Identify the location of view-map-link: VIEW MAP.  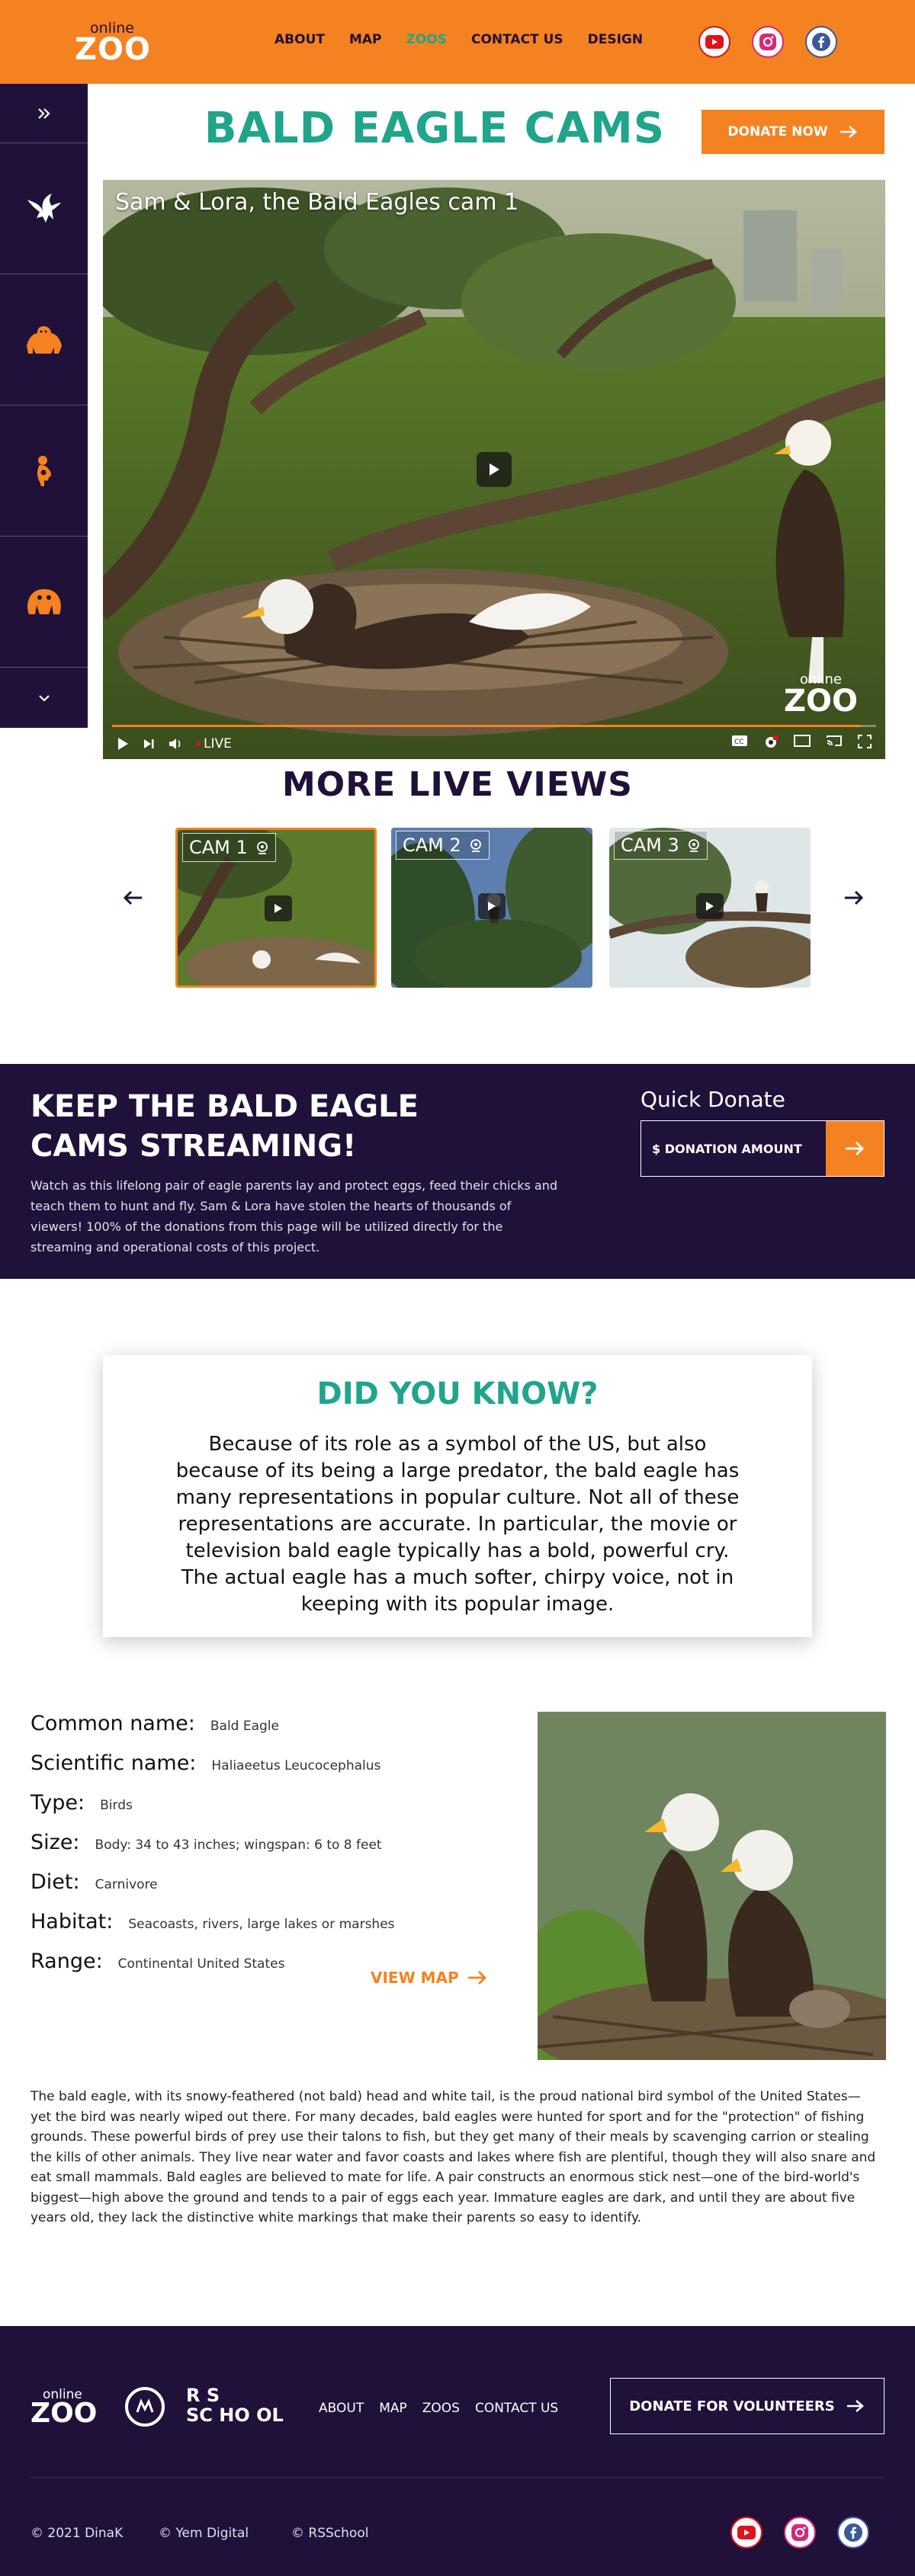
(429, 1978).